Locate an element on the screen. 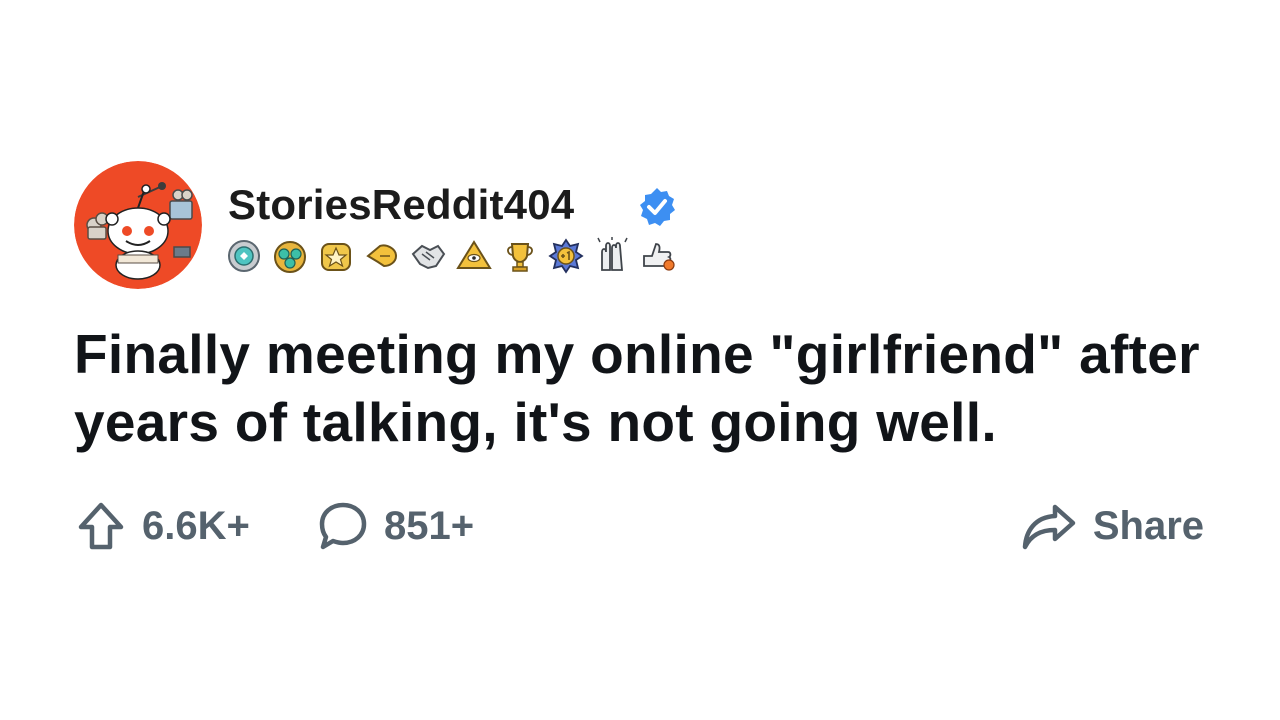  post-action-bar: 6.6K+ 851+ Share is located at coordinates (639, 526).